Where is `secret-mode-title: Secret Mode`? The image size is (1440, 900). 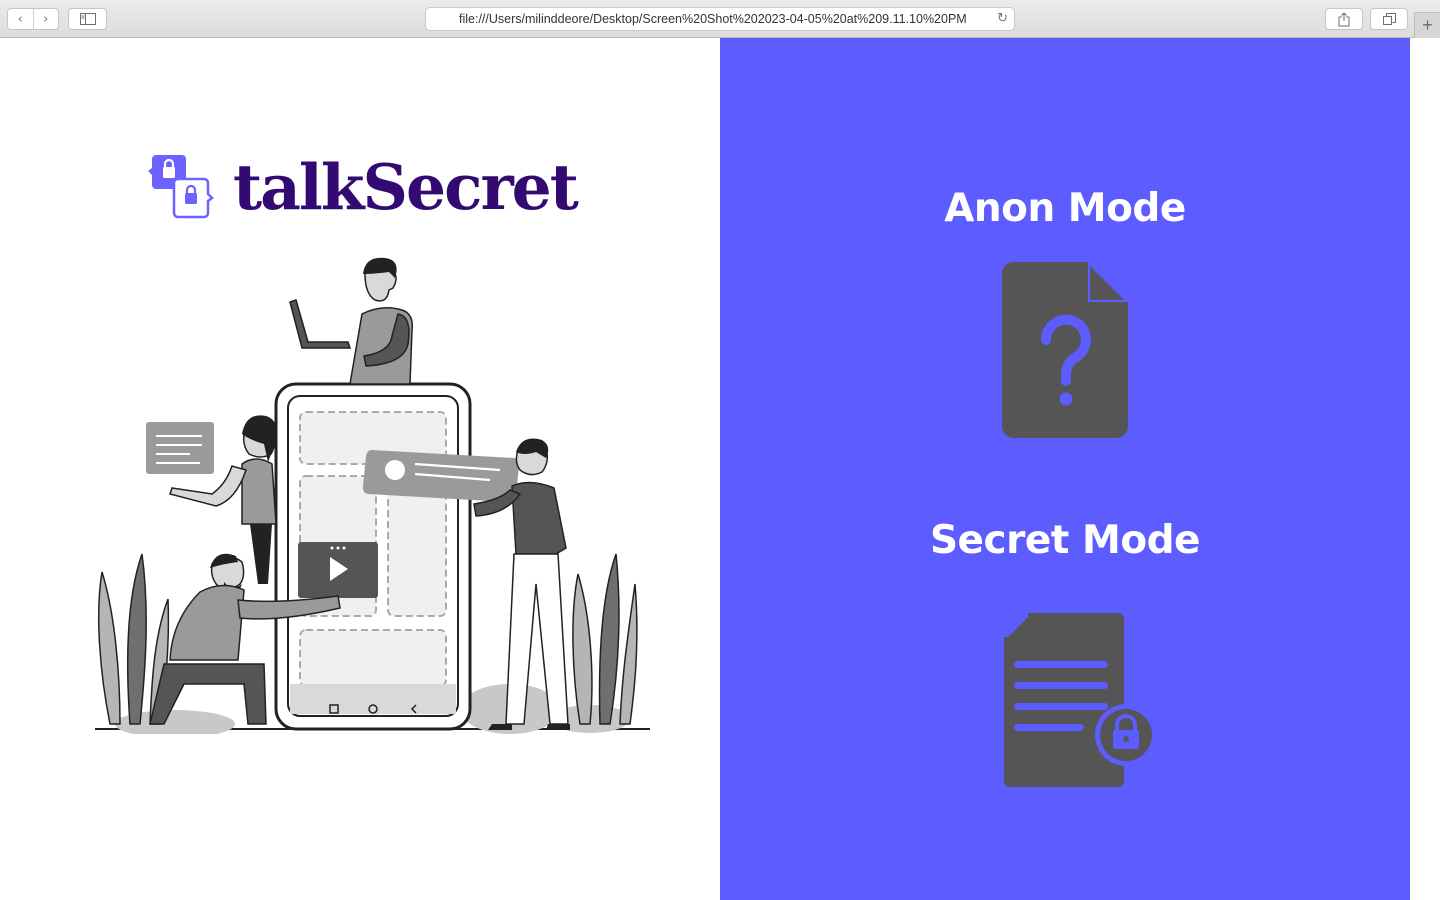
secret-mode-title: Secret Mode is located at coordinates (1065, 540).